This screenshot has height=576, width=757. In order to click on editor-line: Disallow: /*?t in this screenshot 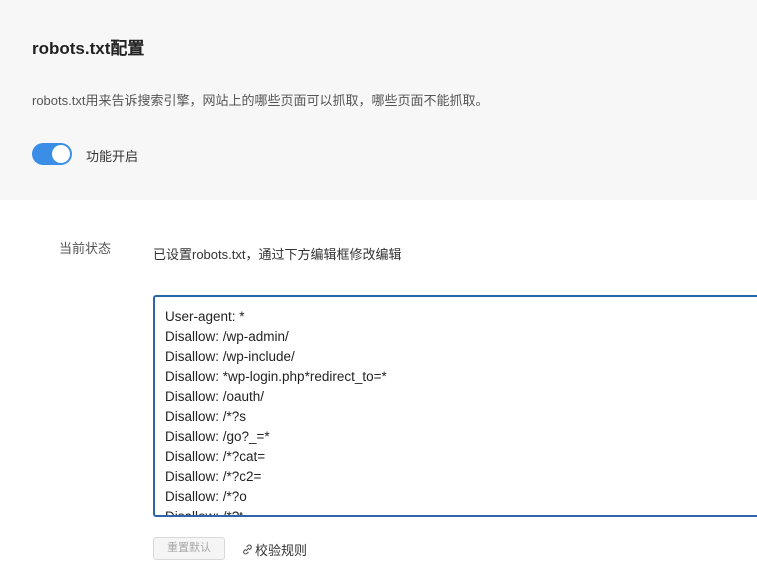, I will do `click(204, 513)`.